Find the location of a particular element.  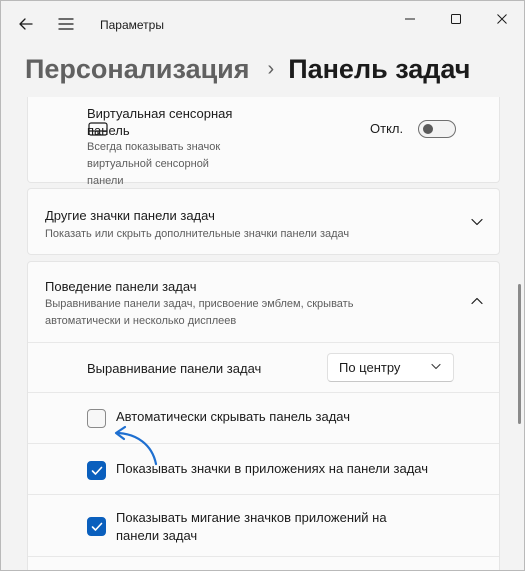

touchpad-toggle is located at coordinates (437, 129).